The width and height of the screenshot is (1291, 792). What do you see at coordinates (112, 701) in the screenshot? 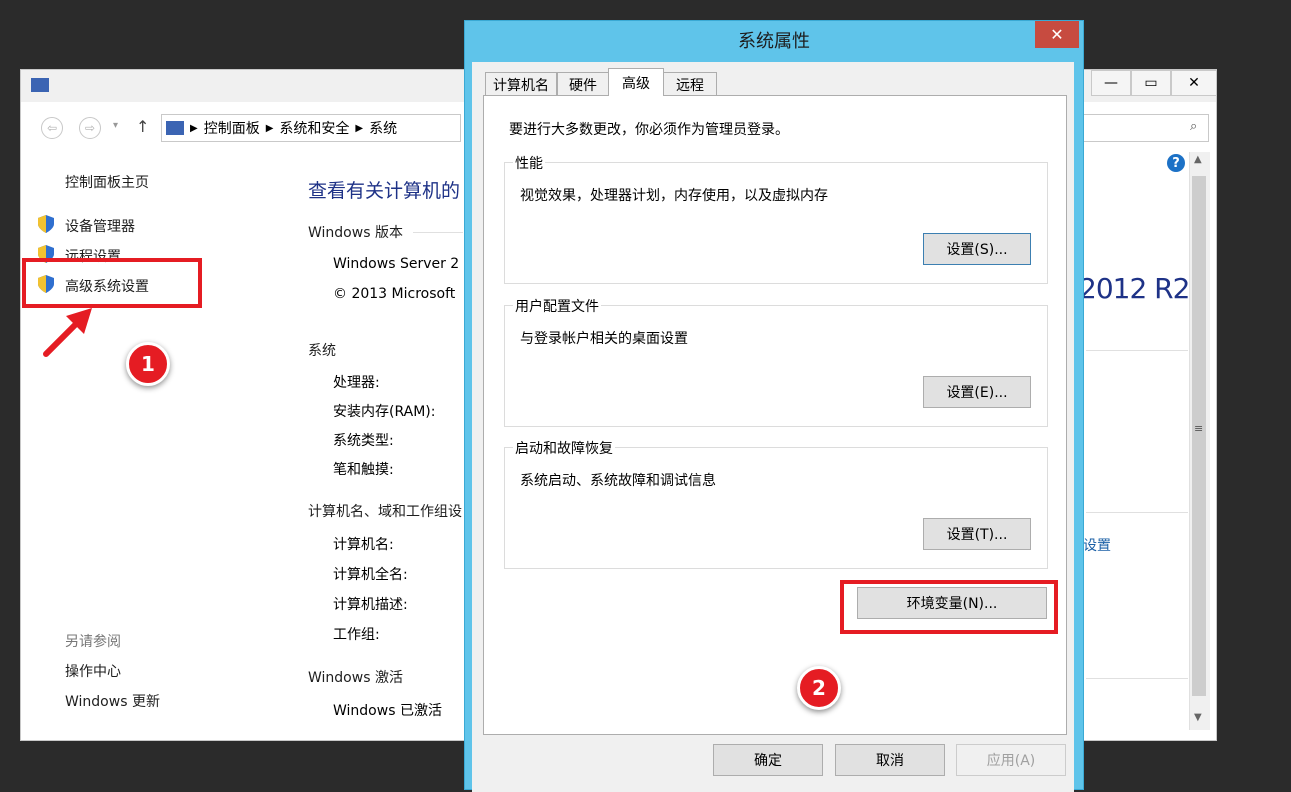
I see `sidebar-item-windows-update: Windows 更新` at bounding box center [112, 701].